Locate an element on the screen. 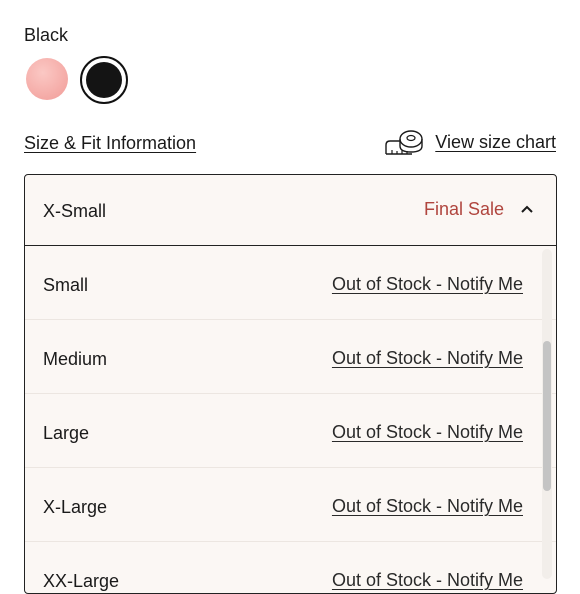  chevron-up-icon is located at coordinates (527, 209).